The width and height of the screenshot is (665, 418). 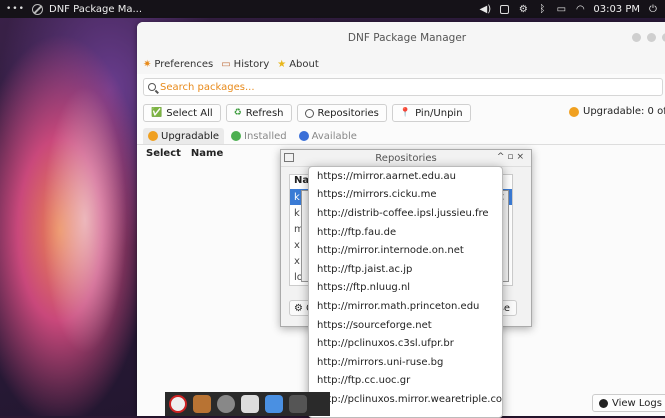 What do you see at coordinates (304, 64) in the screenshot?
I see `menu-about-label: About` at bounding box center [304, 64].